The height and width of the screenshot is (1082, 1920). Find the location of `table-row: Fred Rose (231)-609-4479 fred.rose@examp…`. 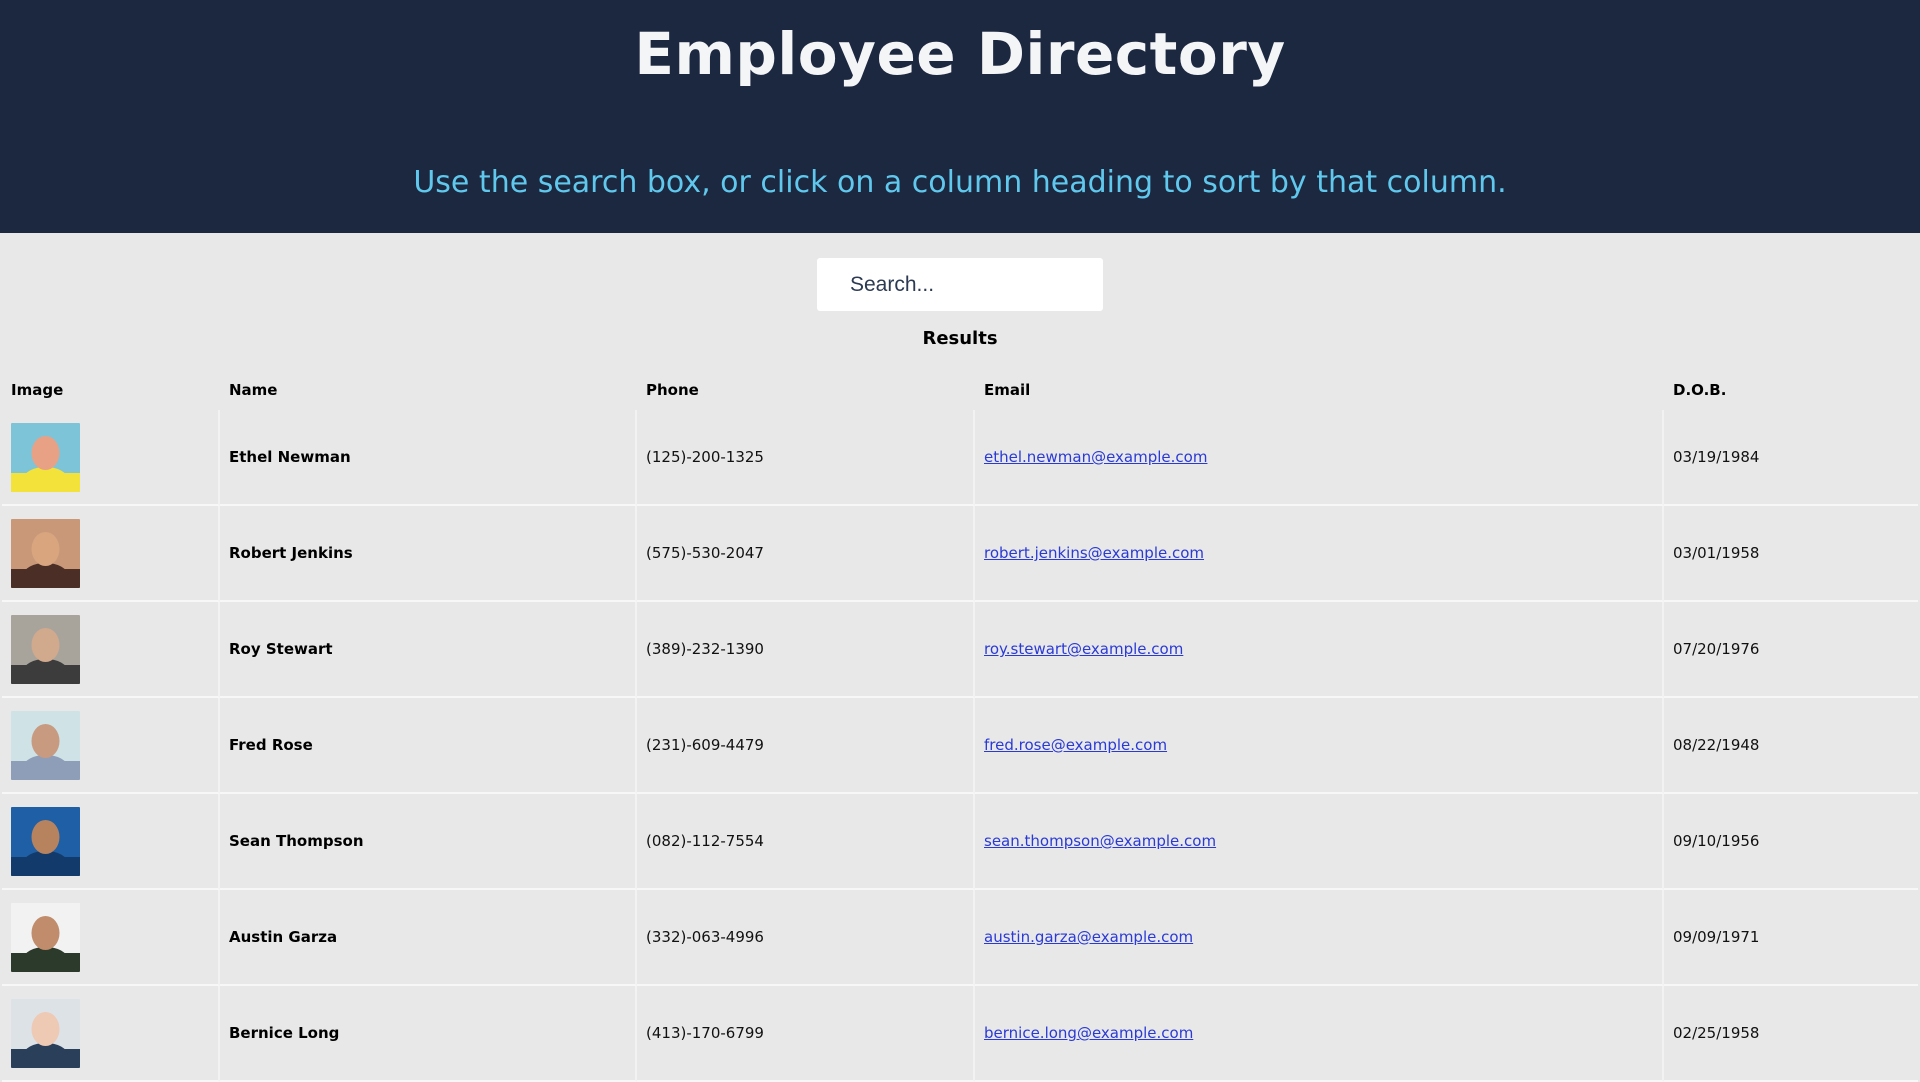

table-row: Fred Rose (231)-609-4479 fred.rose@examp… is located at coordinates (960, 746).